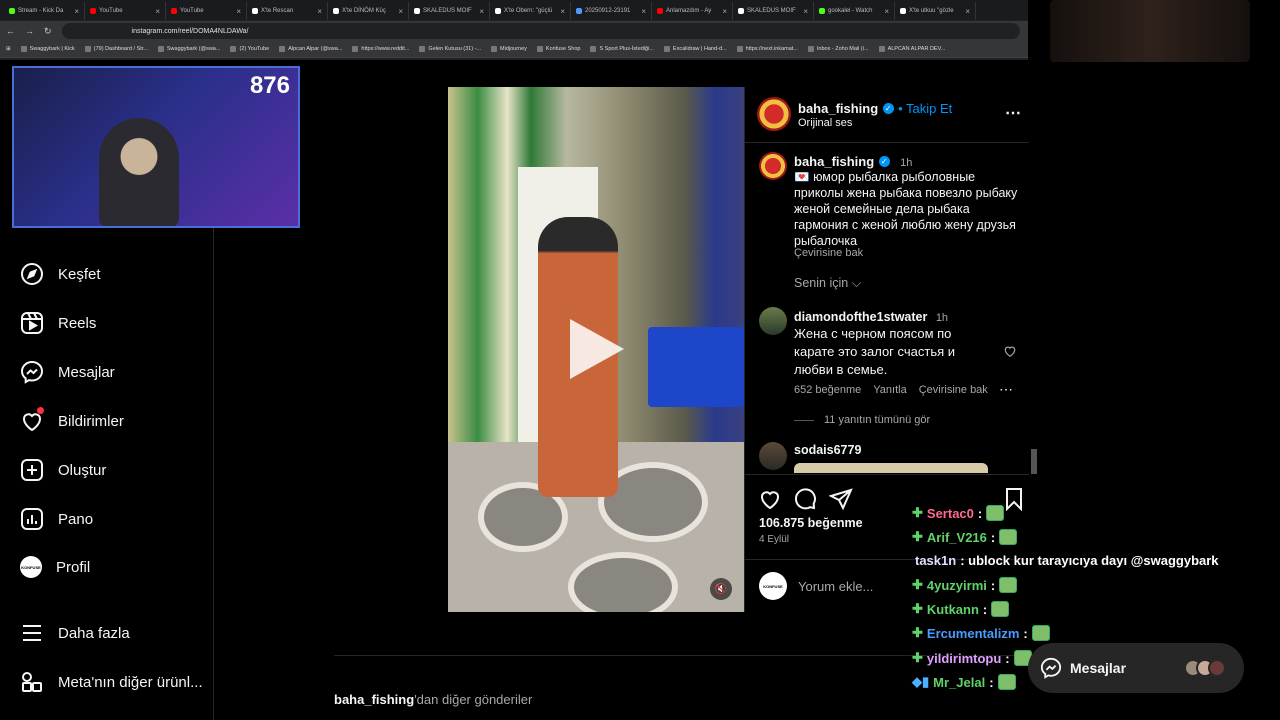 The image size is (1280, 720). I want to click on browser-tab: gookalel - Watch ×, so click(854, 11).